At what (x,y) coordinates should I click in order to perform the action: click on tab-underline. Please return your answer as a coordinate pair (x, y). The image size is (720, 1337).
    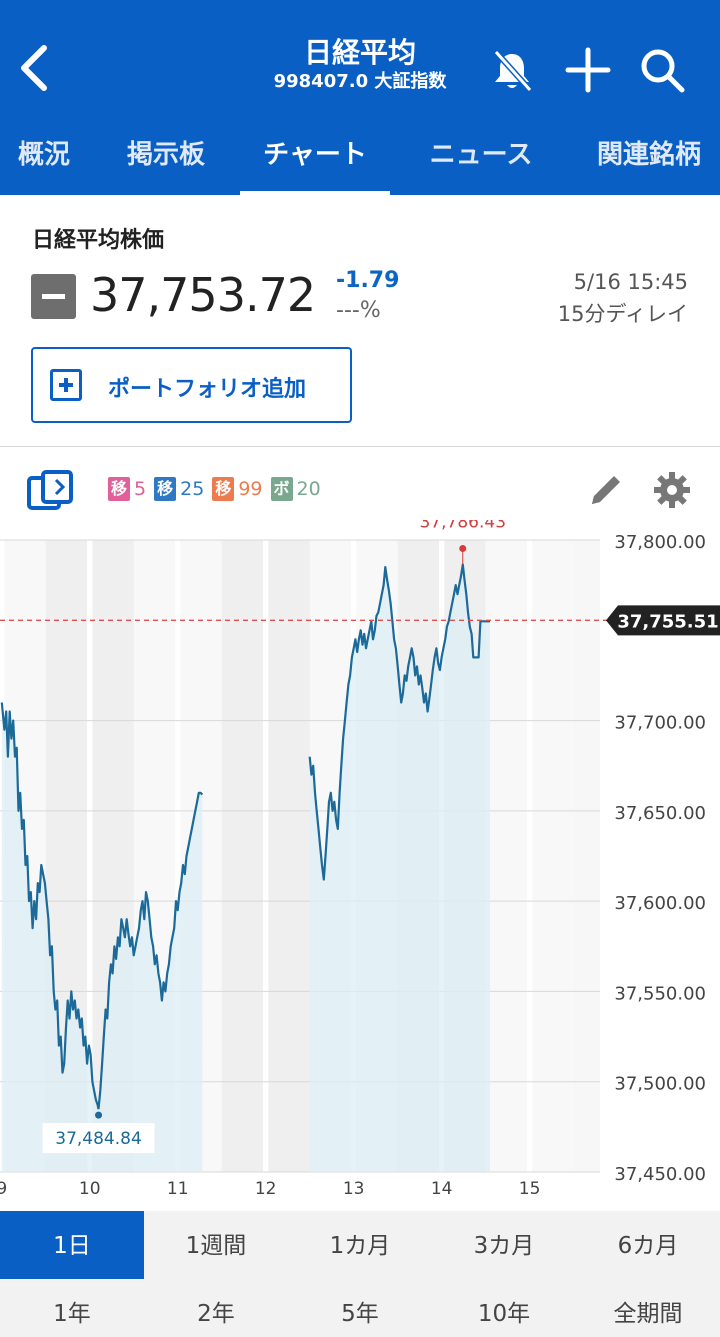
    Looking at the image, I should click on (315, 193).